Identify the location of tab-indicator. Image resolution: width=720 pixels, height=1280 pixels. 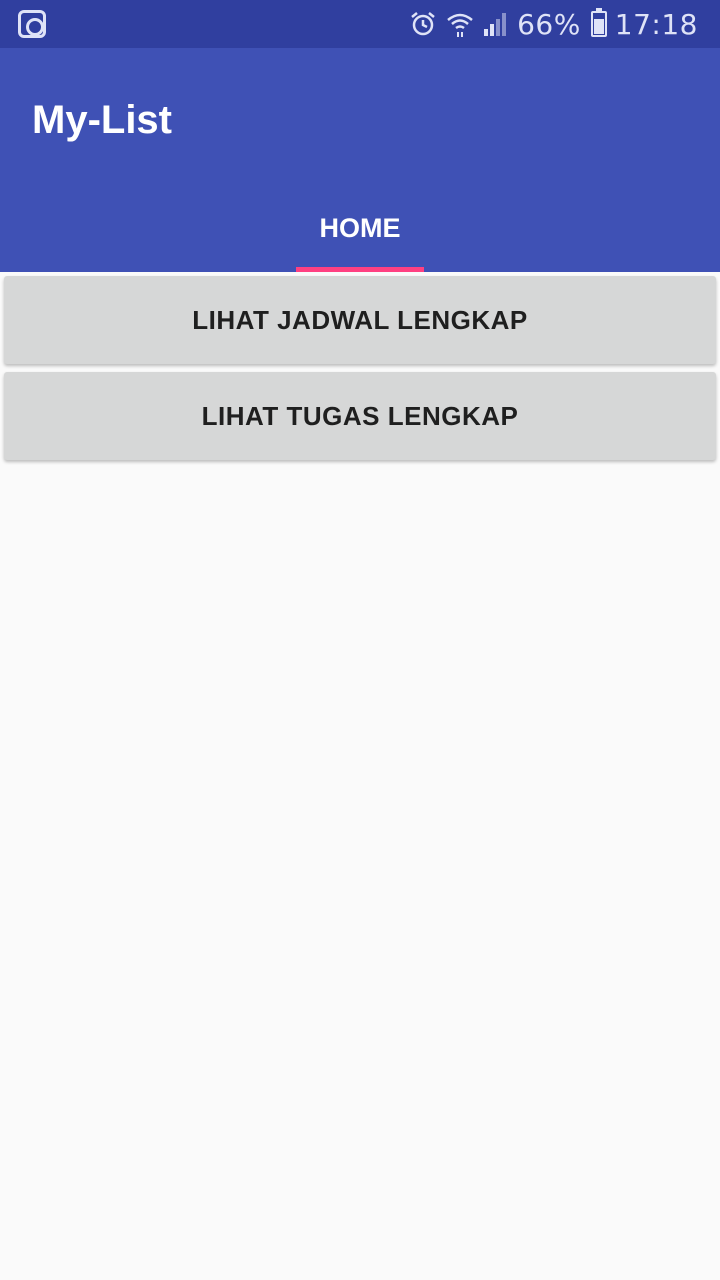
(360, 269).